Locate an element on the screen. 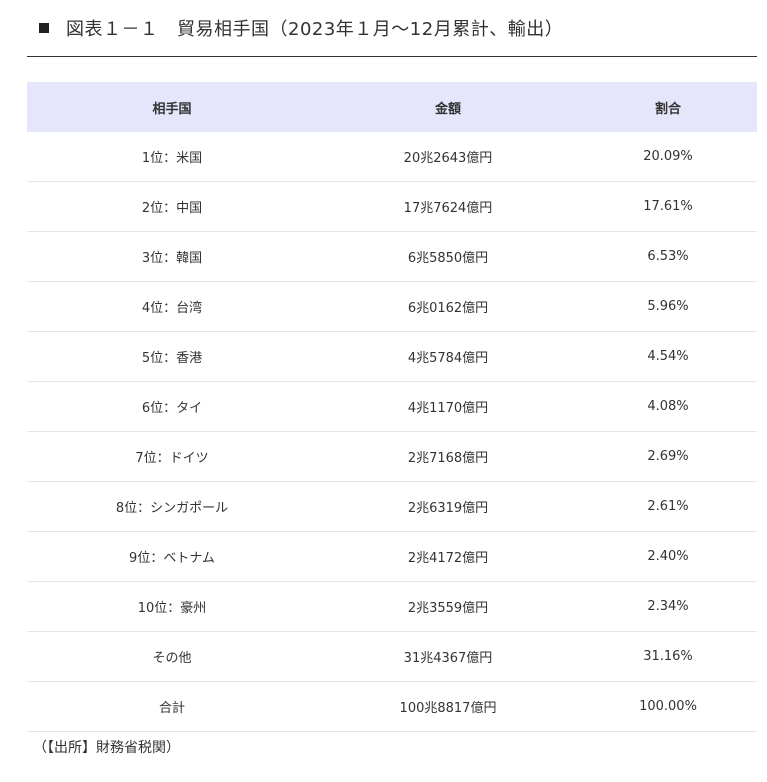 The height and width of the screenshot is (782, 767). share-cell: 5.96% is located at coordinates (668, 306).